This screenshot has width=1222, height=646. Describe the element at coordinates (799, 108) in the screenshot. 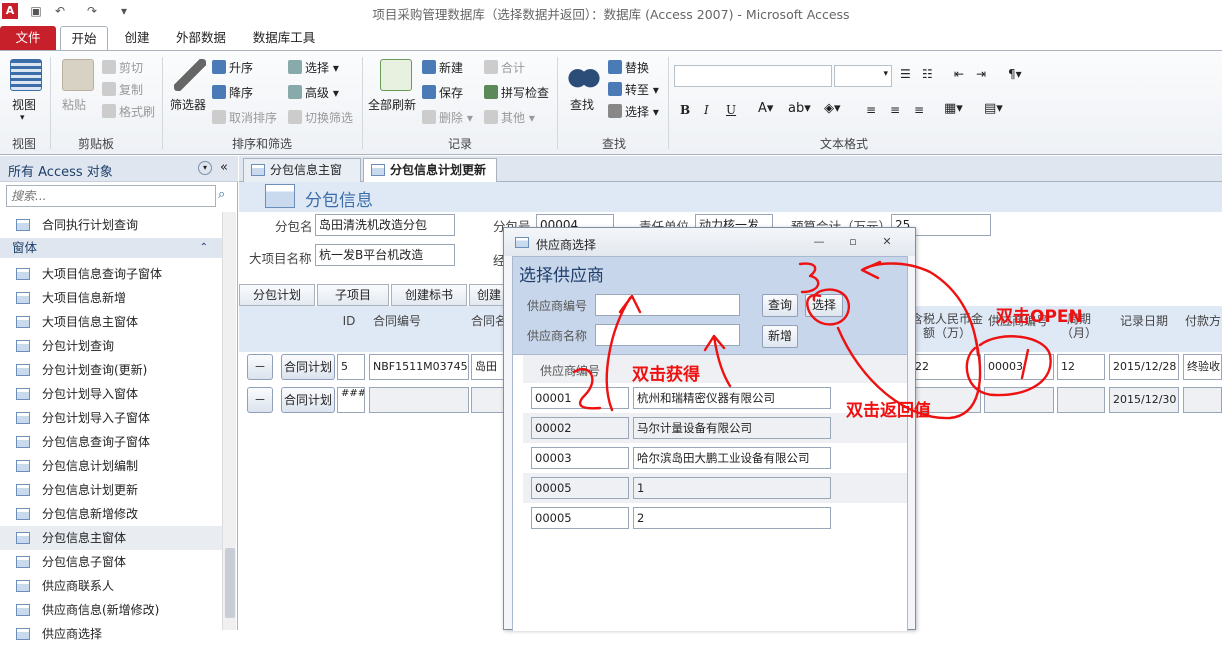

I see `highlight-icon: ab▾` at that location.